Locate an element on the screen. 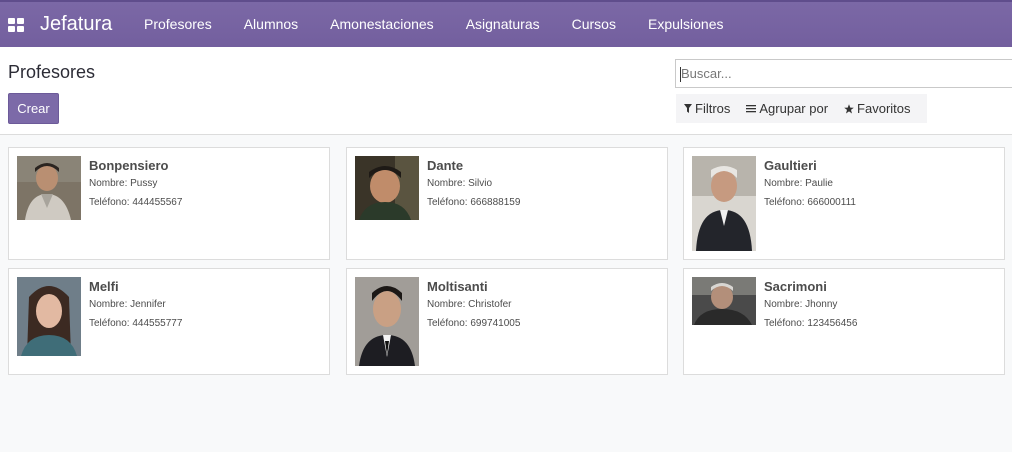 The height and width of the screenshot is (452, 1012). app-brand: Jefatura is located at coordinates (76, 24).